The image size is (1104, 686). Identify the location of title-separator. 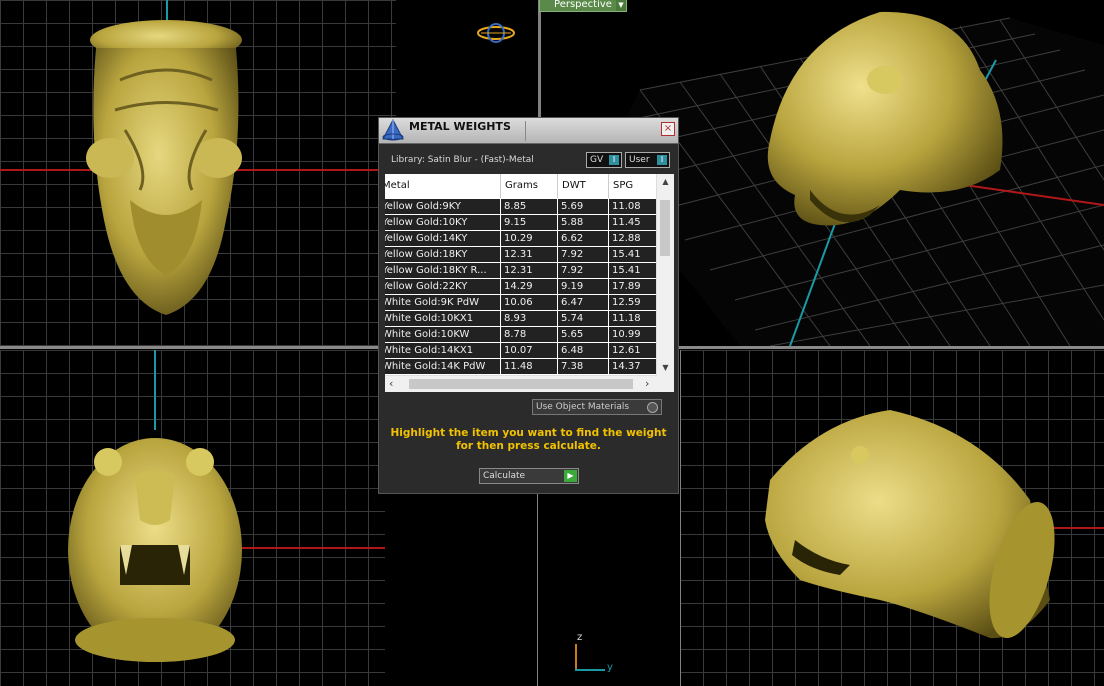
(525, 131).